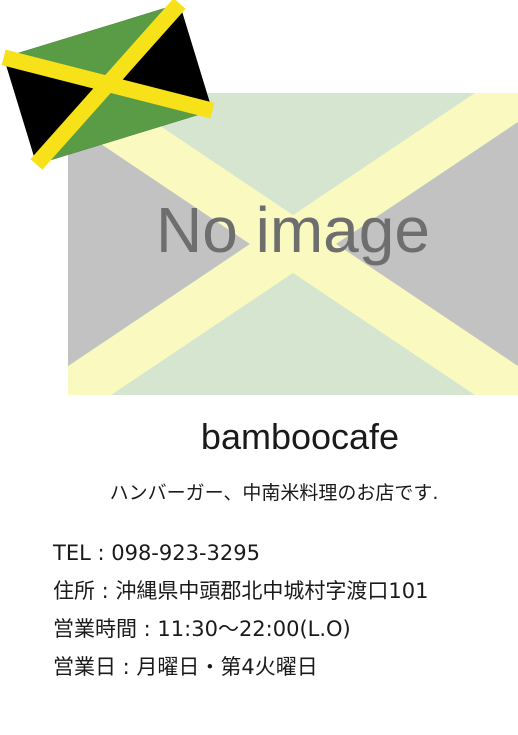 The image size is (518, 735). I want to click on shop-name: bamboocafe, so click(300, 436).